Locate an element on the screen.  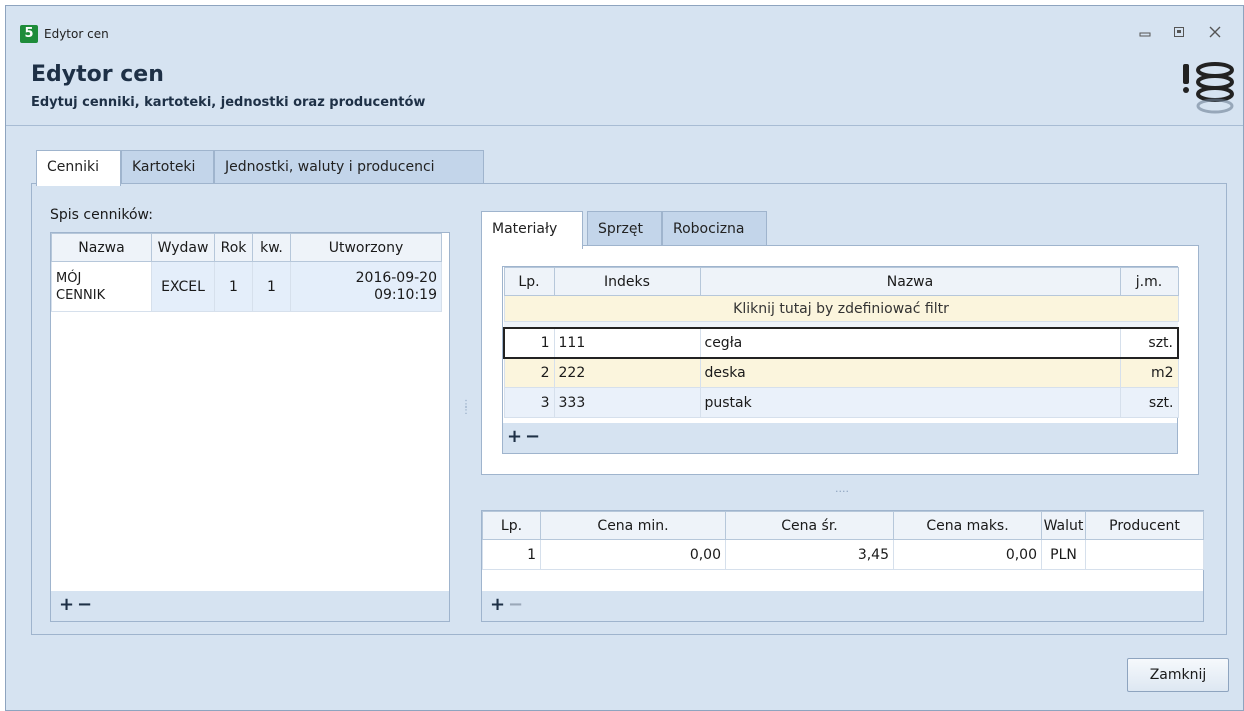
column-header: Indeks is located at coordinates (627, 281).